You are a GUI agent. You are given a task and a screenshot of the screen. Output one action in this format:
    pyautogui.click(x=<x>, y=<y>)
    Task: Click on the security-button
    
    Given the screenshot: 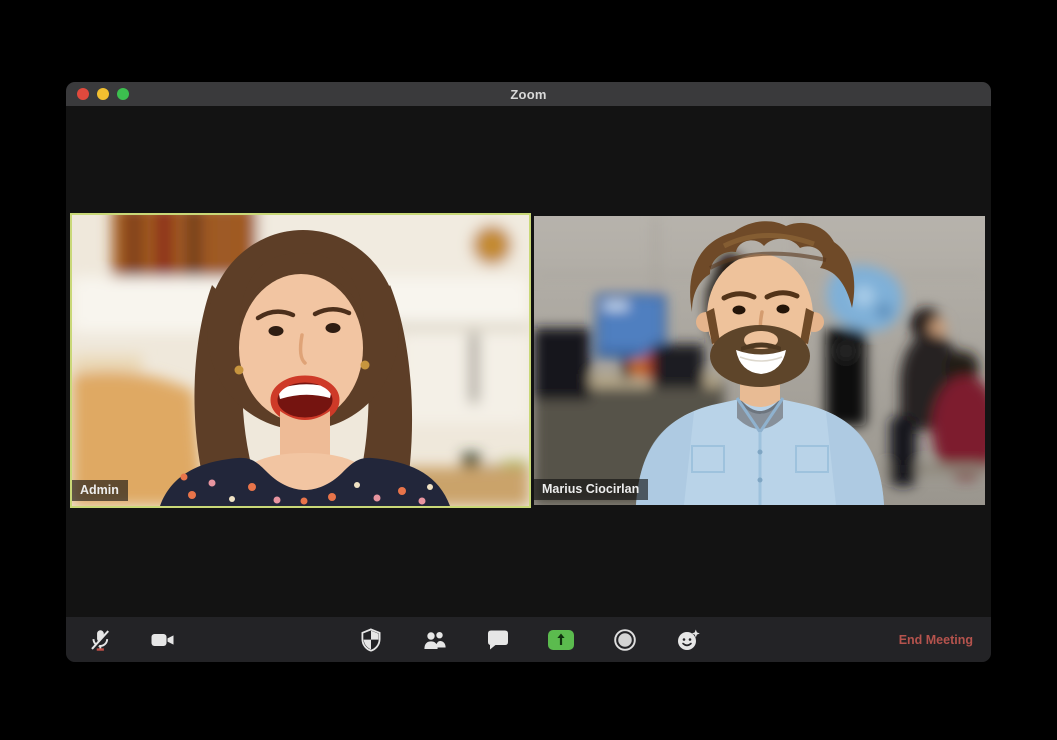 What is the action you would take?
    pyautogui.click(x=371, y=640)
    